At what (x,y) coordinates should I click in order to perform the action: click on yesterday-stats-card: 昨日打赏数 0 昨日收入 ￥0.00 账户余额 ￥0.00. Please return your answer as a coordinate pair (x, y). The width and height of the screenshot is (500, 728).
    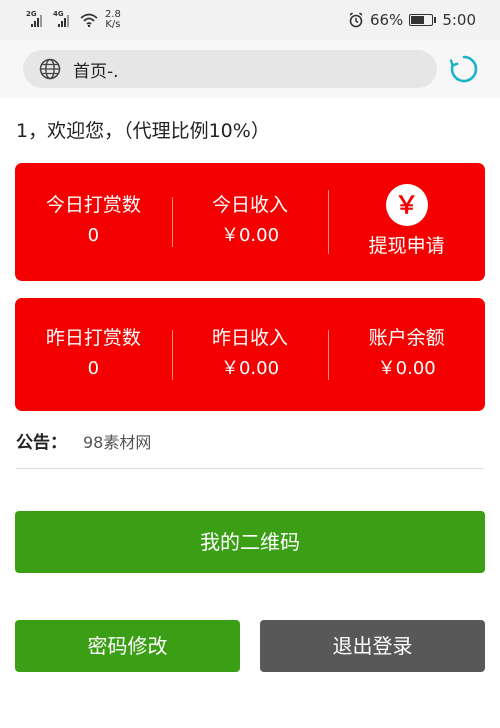
    Looking at the image, I should click on (250, 354).